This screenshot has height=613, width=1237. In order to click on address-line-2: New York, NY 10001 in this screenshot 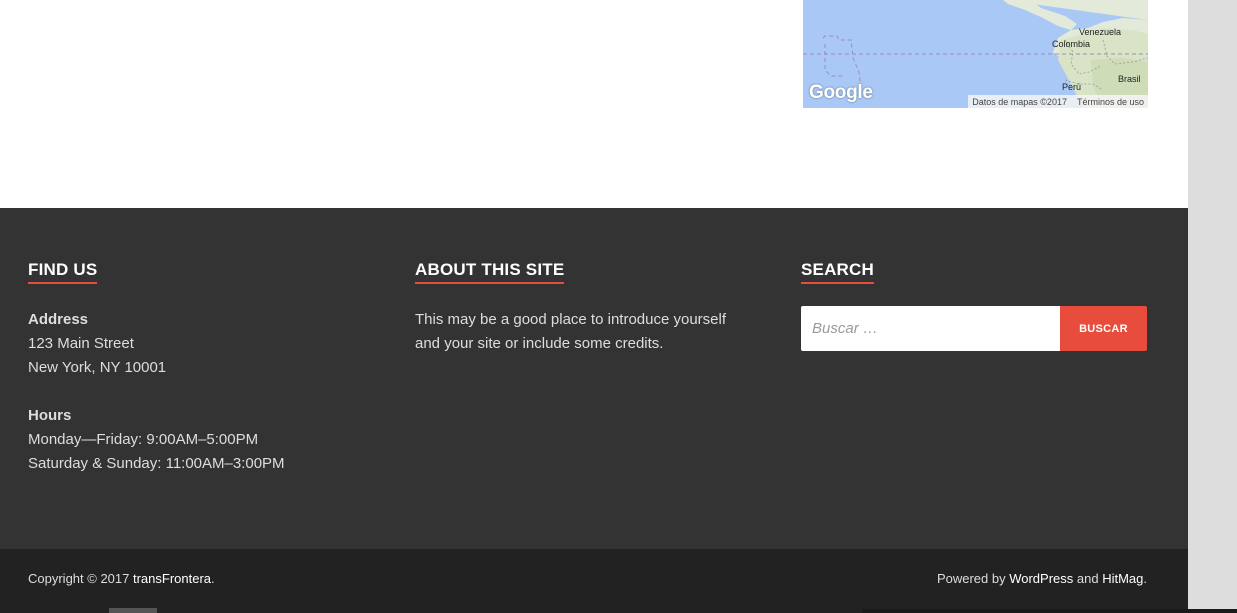, I will do `click(97, 367)`.